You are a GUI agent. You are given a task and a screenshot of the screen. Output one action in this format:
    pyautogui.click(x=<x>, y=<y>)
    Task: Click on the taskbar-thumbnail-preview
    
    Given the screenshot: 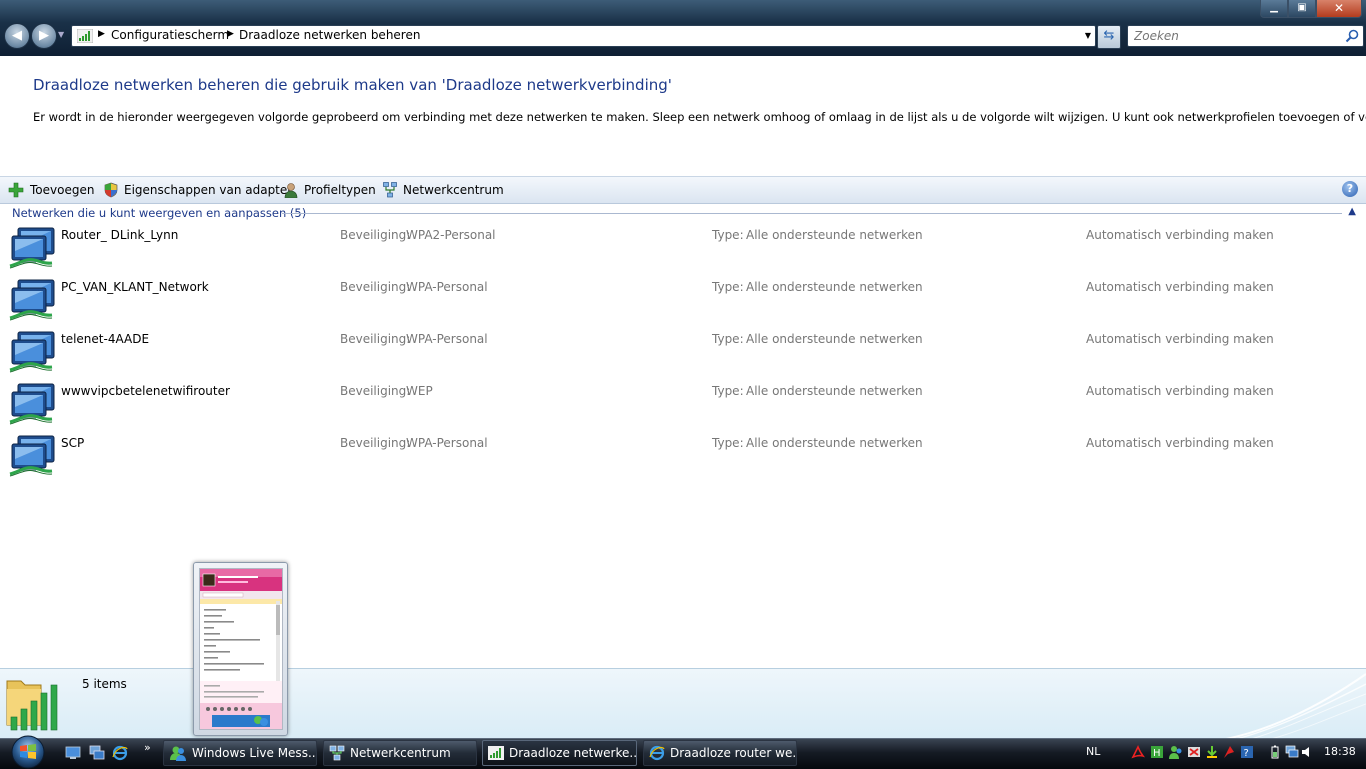 What is the action you would take?
    pyautogui.click(x=240, y=649)
    